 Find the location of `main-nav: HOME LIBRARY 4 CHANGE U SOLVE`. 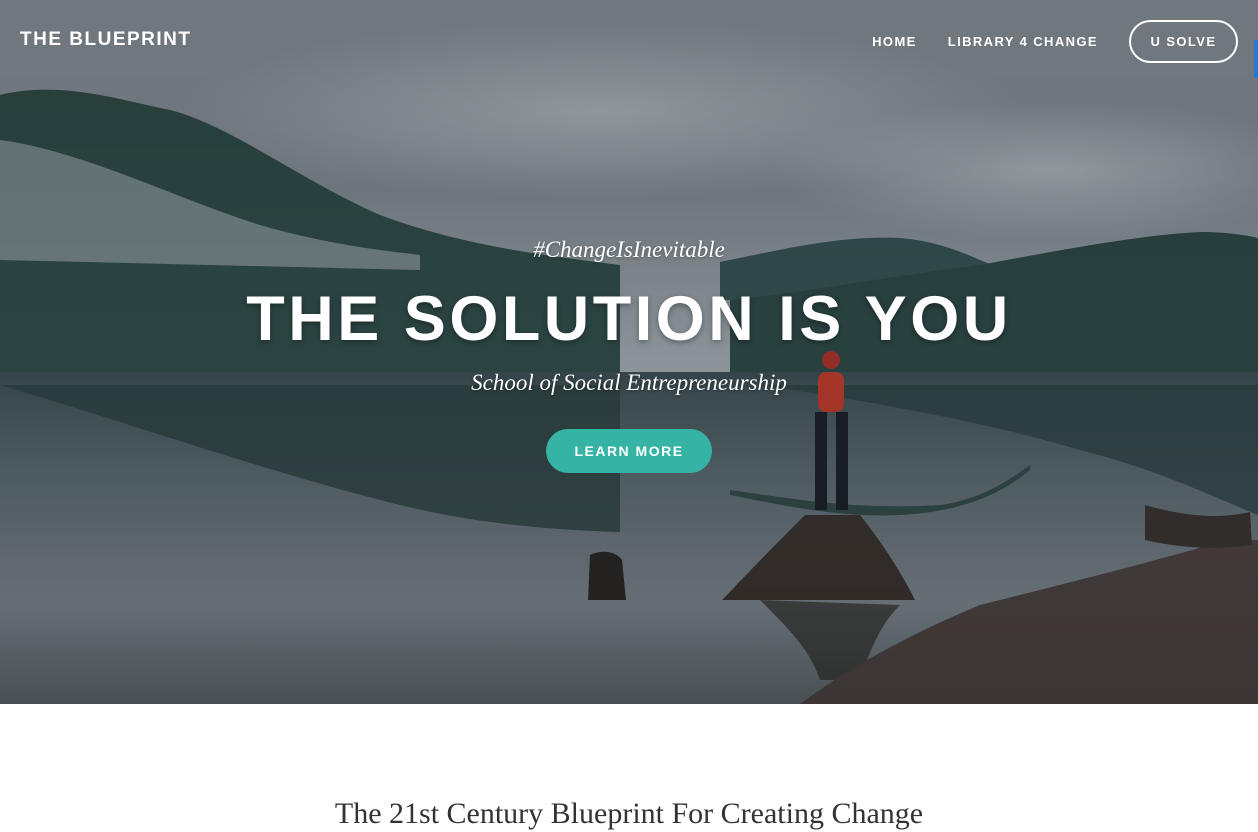

main-nav: HOME LIBRARY 4 CHANGE U SOLVE is located at coordinates (1055, 41).